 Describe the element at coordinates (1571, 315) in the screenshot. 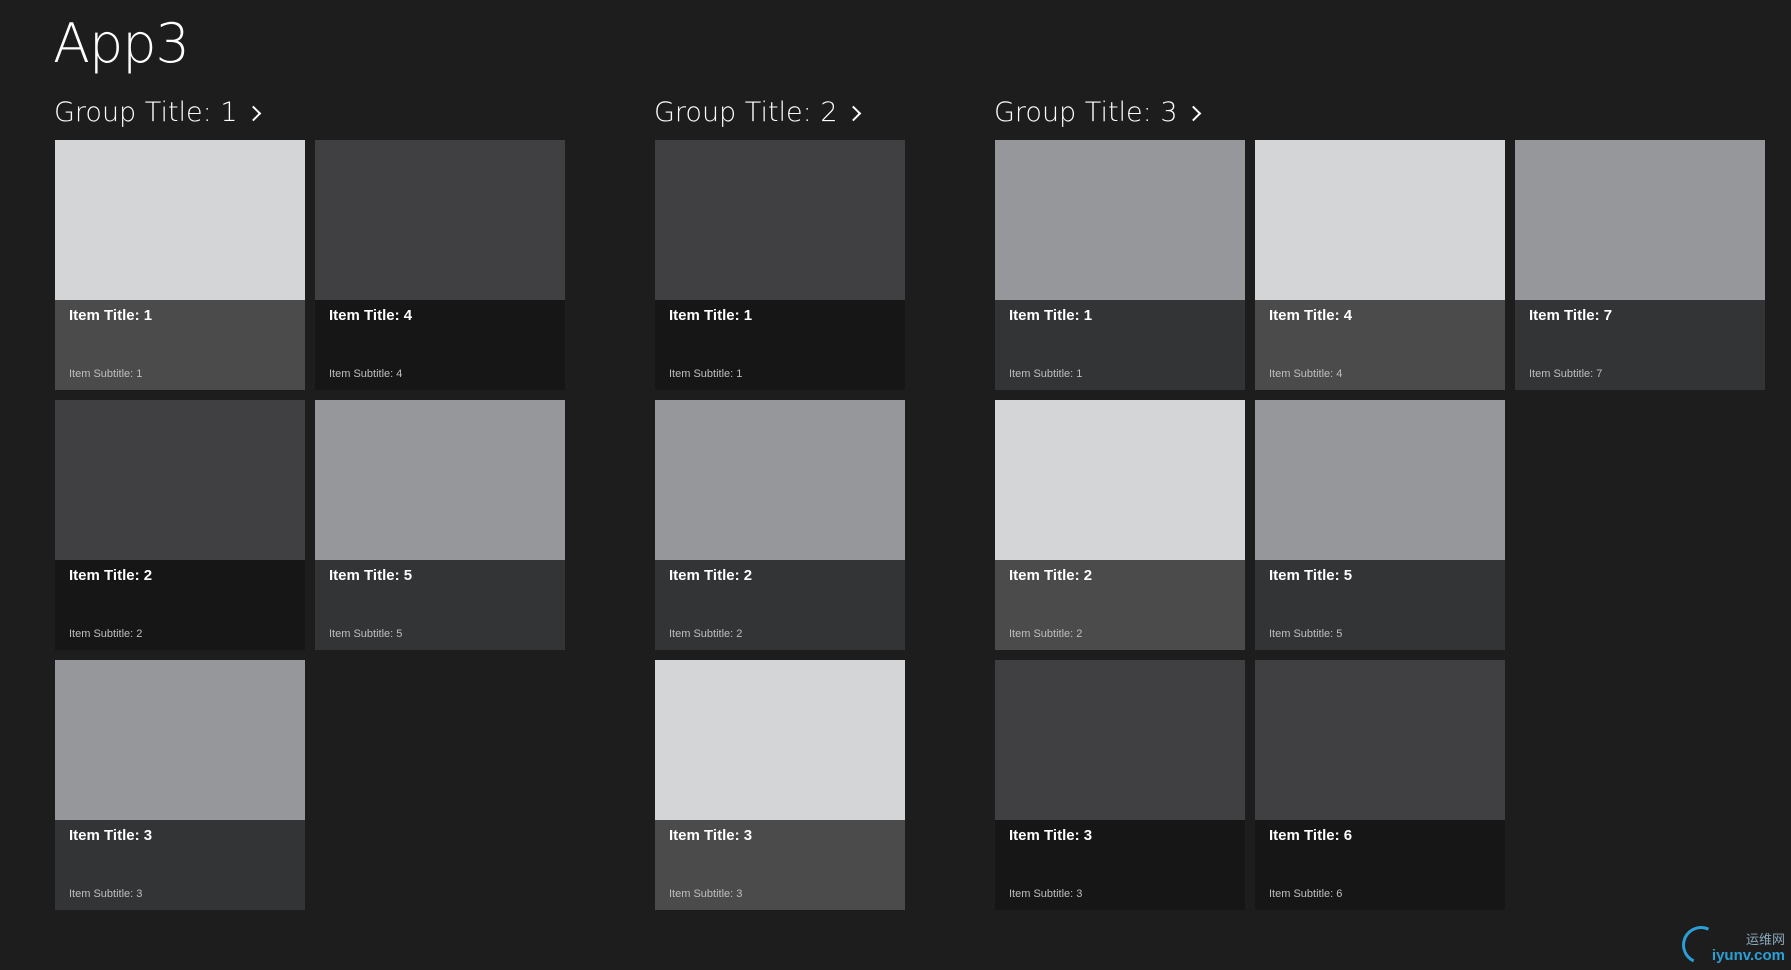

I see `item-title: Item Title: 7` at that location.